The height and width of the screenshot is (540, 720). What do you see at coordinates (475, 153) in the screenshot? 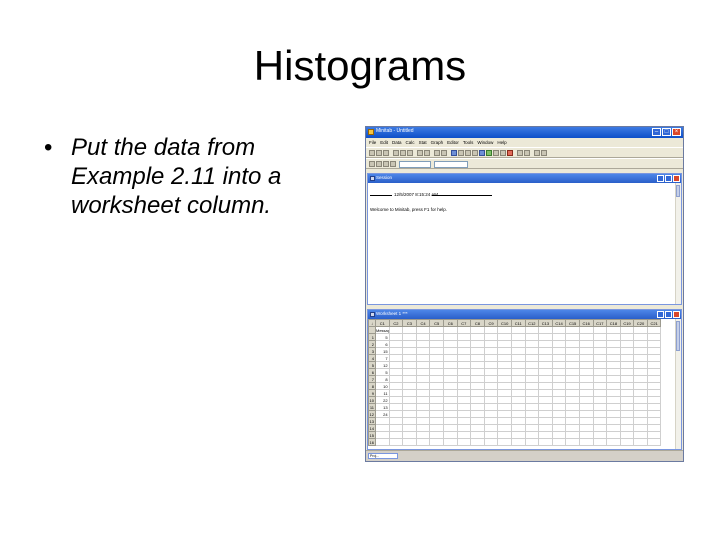
I see `worksheet-icon` at bounding box center [475, 153].